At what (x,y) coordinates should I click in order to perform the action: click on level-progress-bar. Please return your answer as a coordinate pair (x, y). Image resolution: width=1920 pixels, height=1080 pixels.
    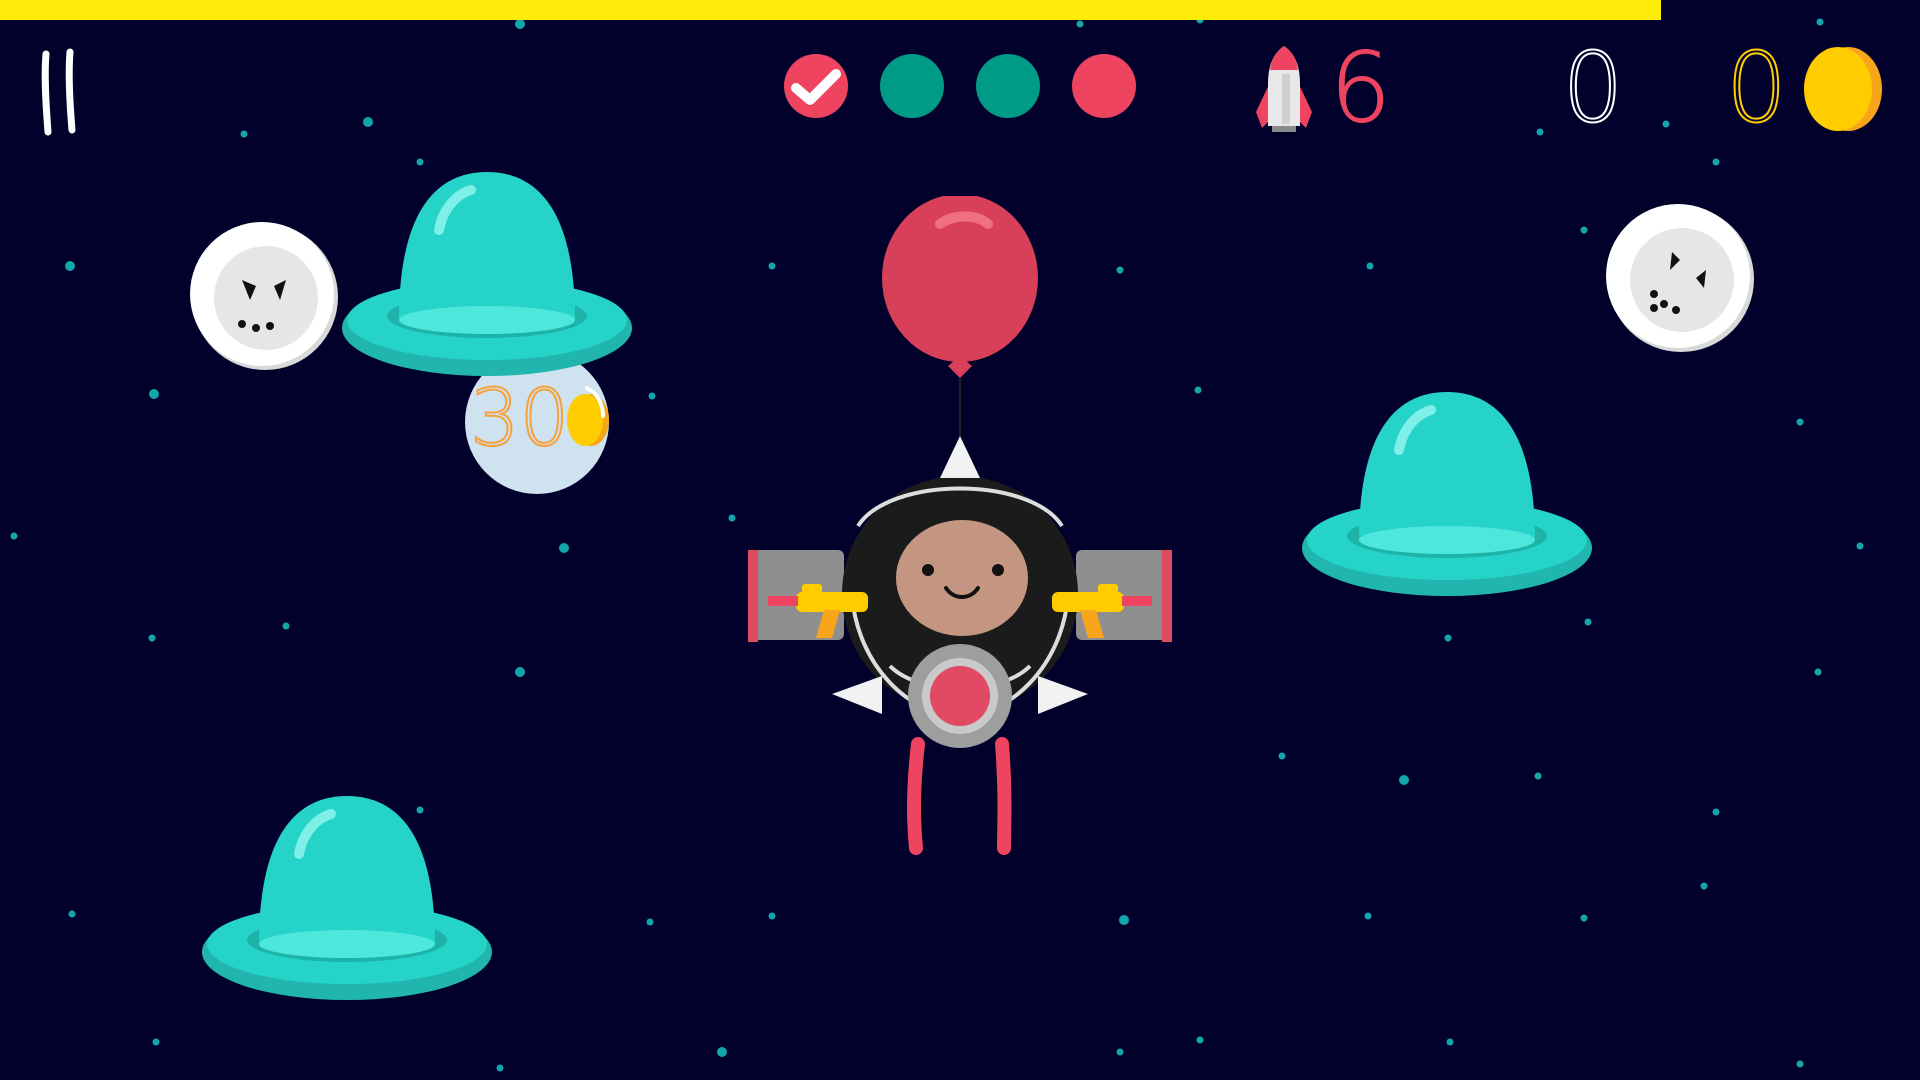
    Looking at the image, I should click on (960, 10).